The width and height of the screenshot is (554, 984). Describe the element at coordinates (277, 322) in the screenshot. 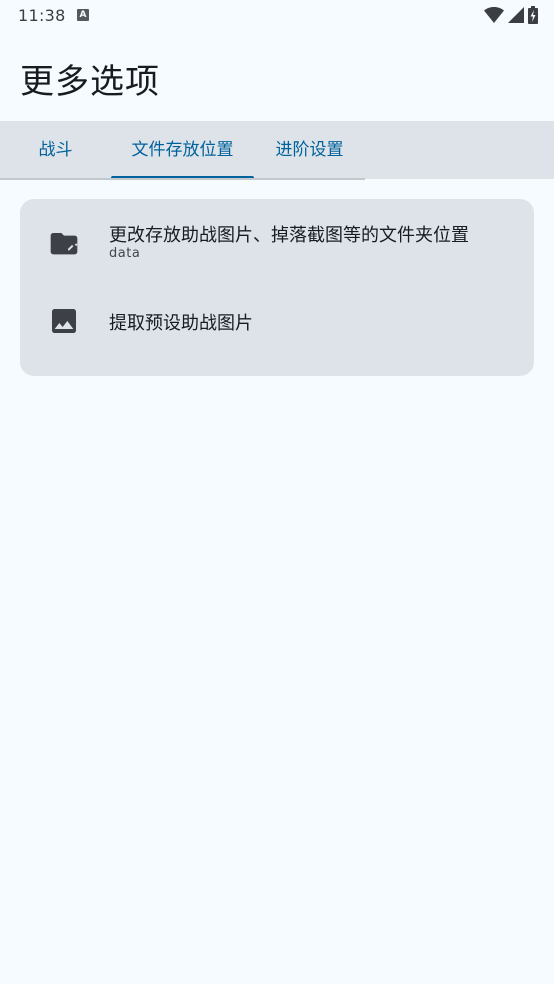

I see `option-extract-default-images: 提取预设助战图片` at that location.